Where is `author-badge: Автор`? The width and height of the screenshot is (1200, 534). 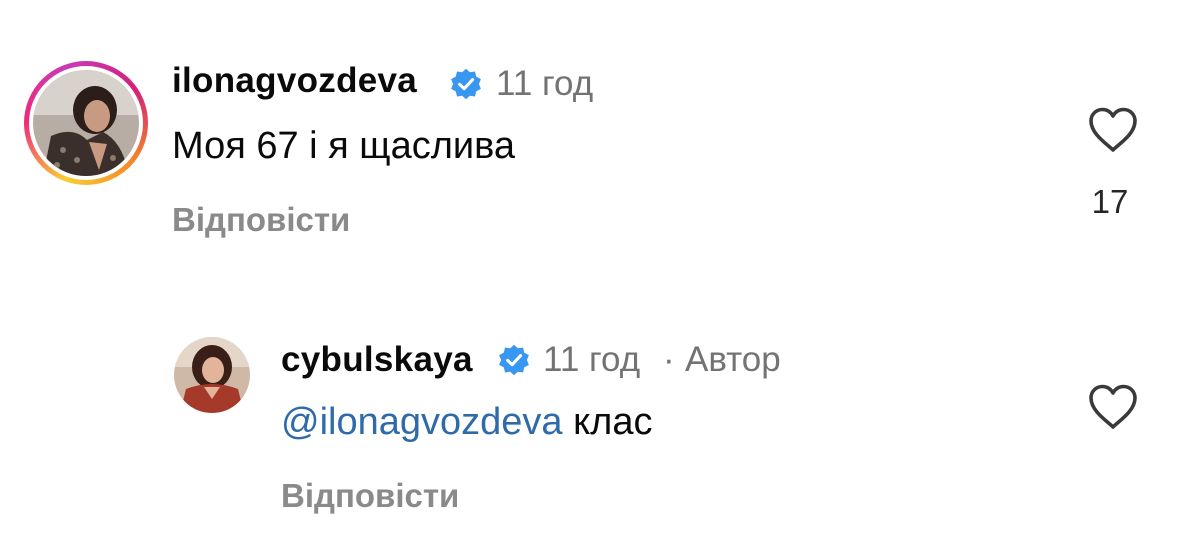
author-badge: Автор is located at coordinates (733, 359).